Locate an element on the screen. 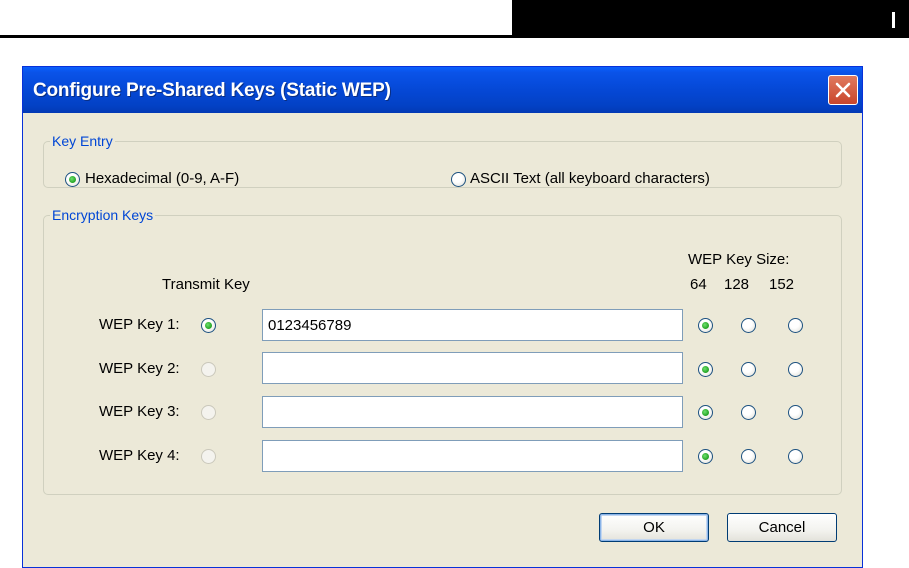  wep-key-2-size-64-radio is located at coordinates (705, 369).